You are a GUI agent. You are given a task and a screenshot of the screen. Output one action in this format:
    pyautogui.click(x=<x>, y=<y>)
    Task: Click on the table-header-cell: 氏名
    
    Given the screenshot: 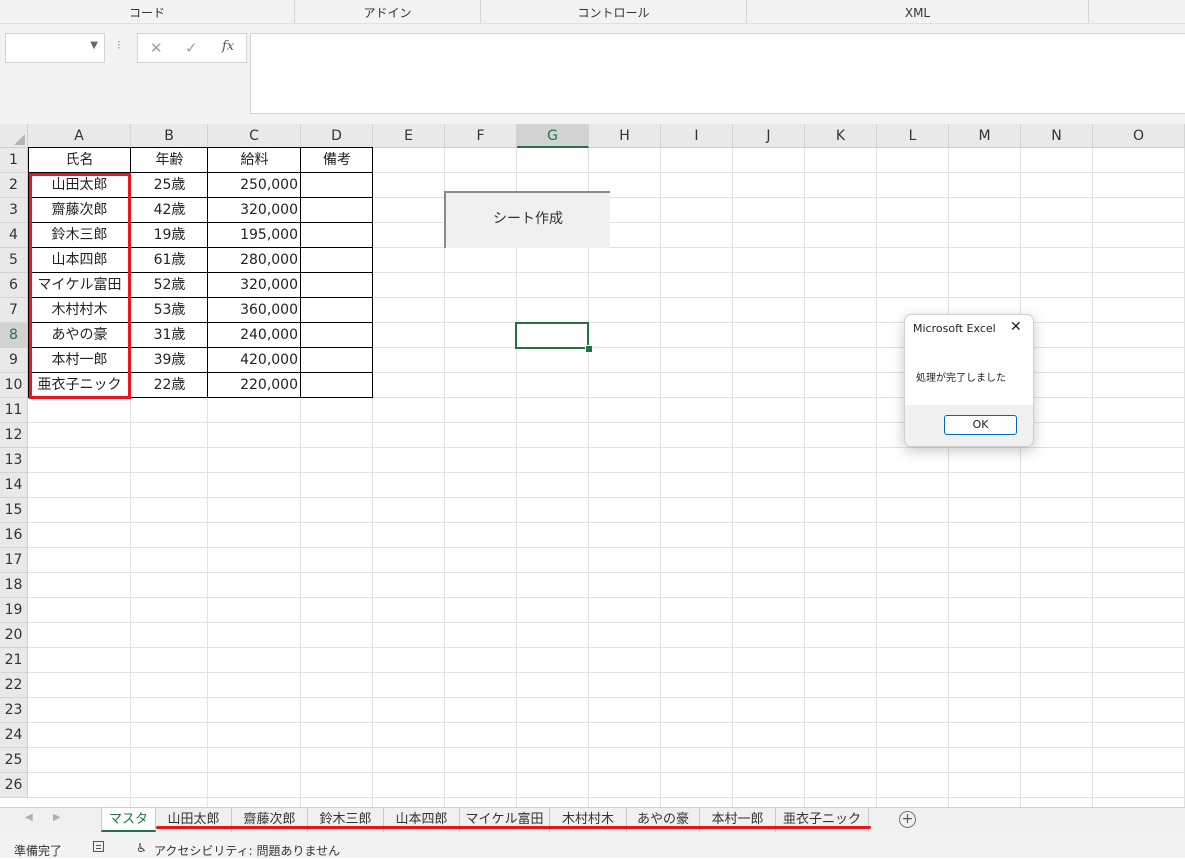 What is the action you would take?
    pyautogui.click(x=79, y=160)
    